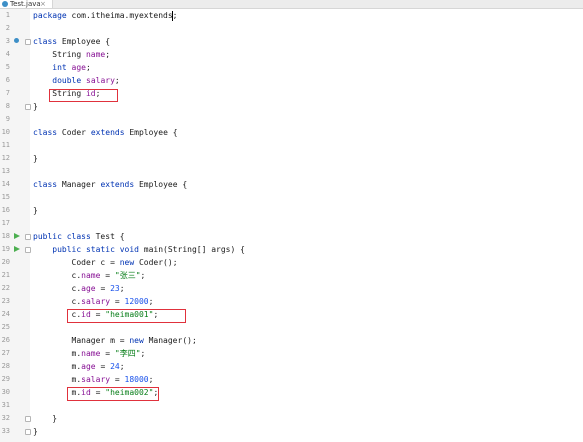  Describe the element at coordinates (115, 340) in the screenshot. I see `code-text: Manager m = new Manager();` at that location.